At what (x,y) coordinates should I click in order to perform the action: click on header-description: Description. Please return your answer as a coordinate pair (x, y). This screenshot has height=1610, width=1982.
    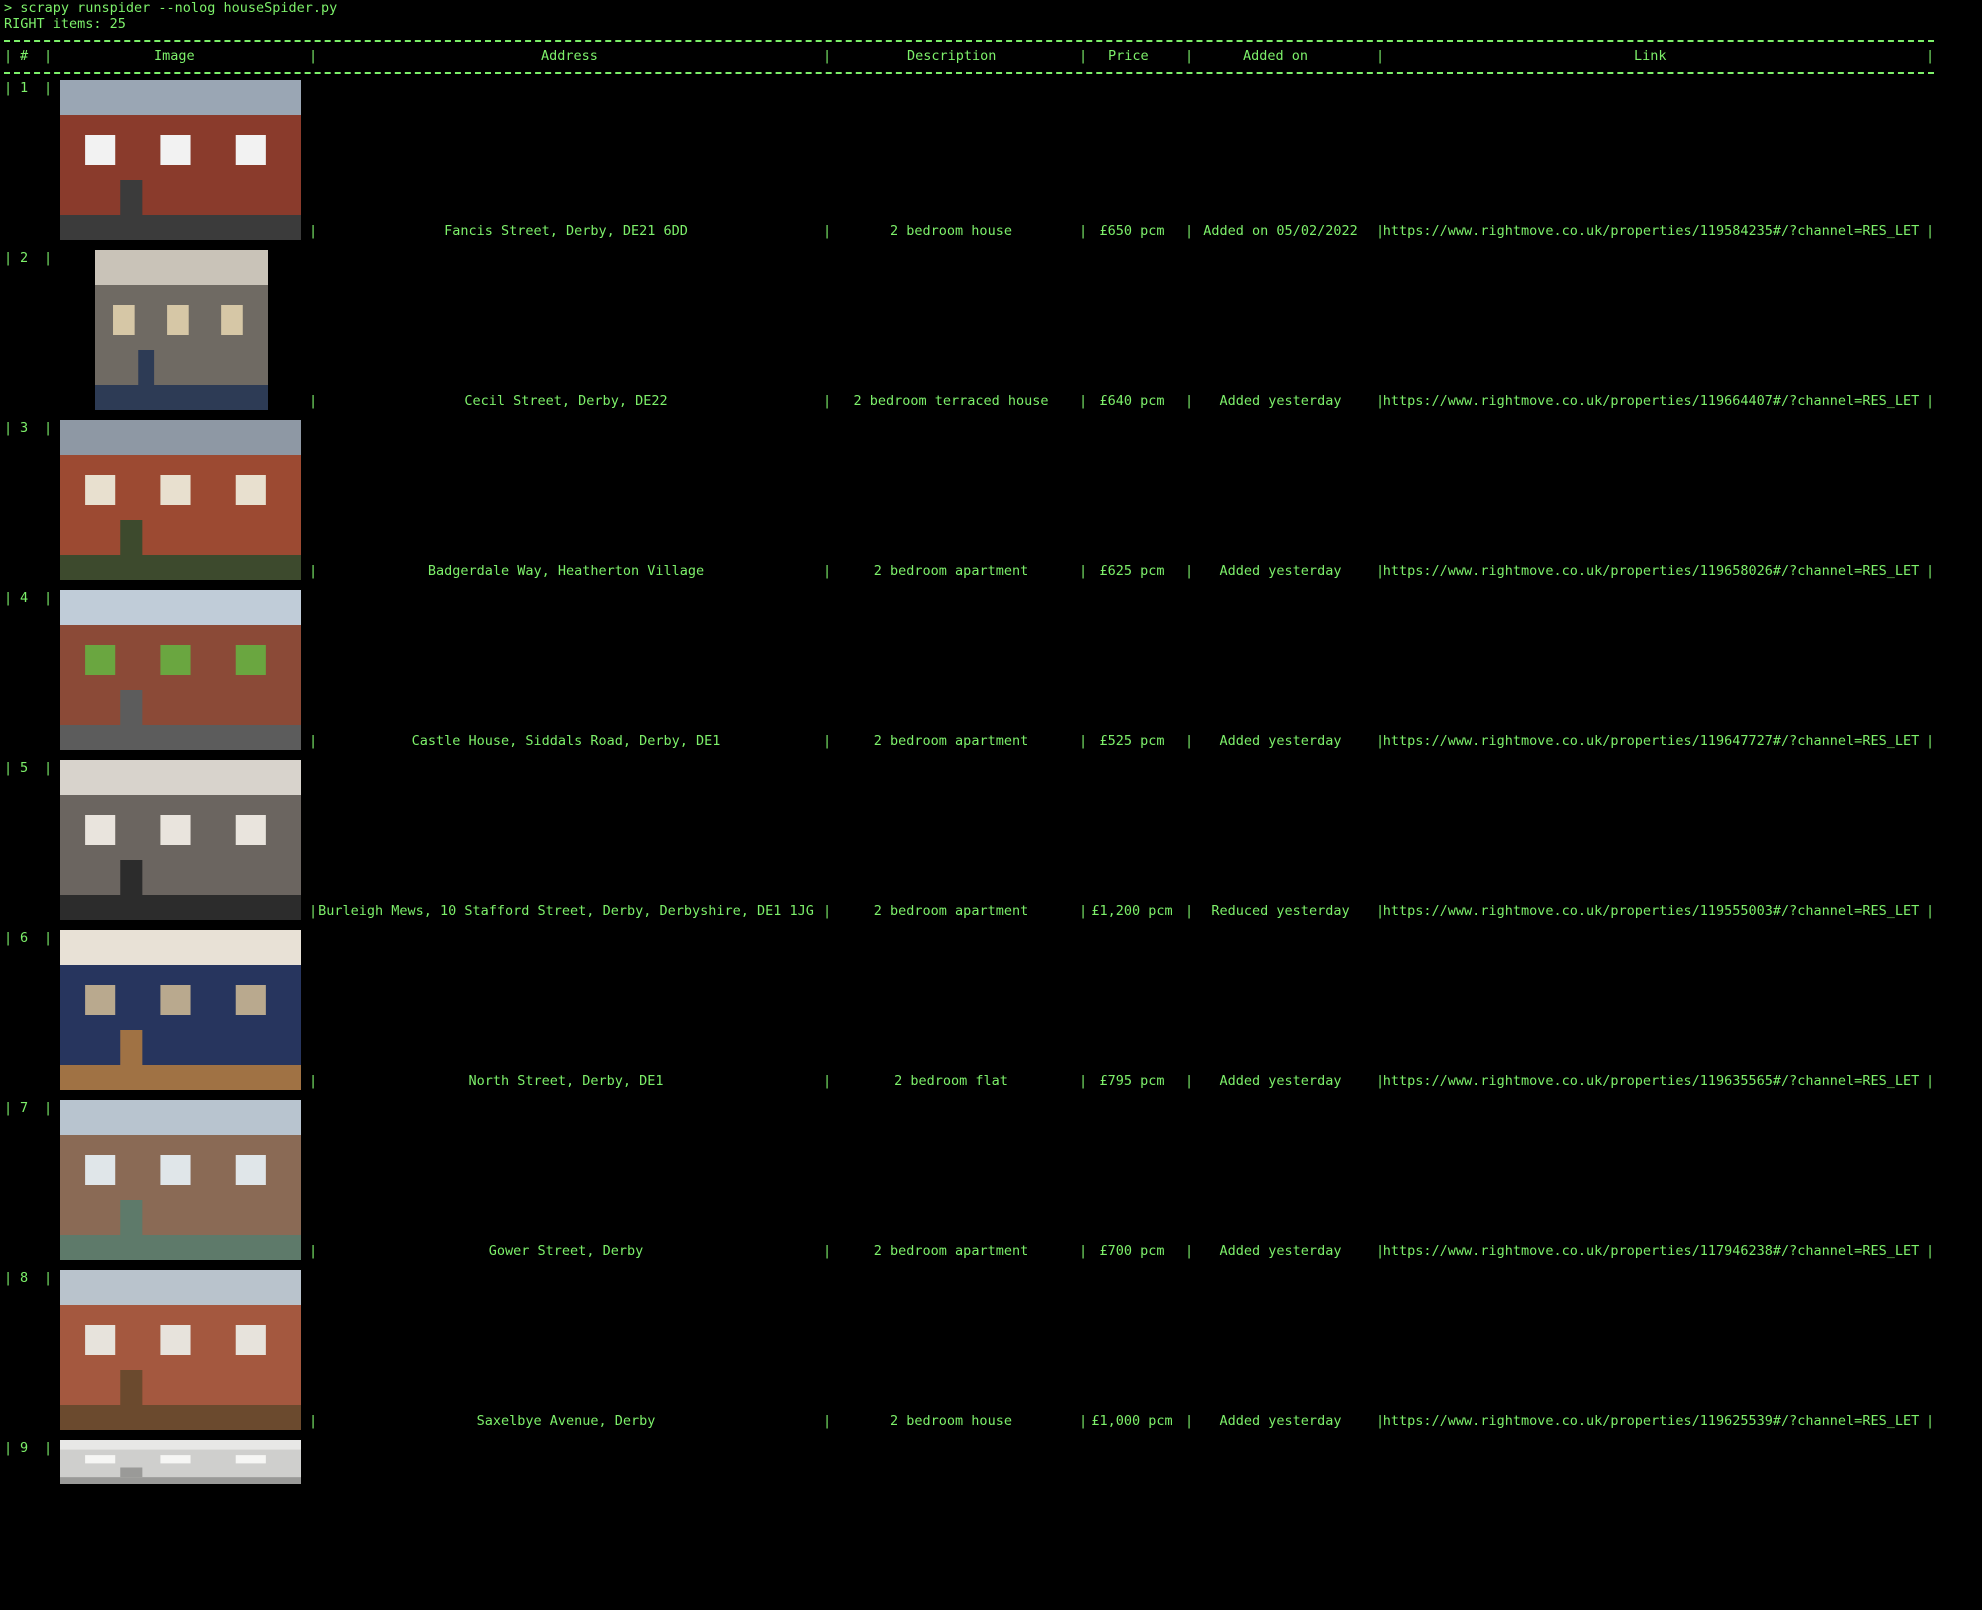
    Looking at the image, I should click on (952, 56).